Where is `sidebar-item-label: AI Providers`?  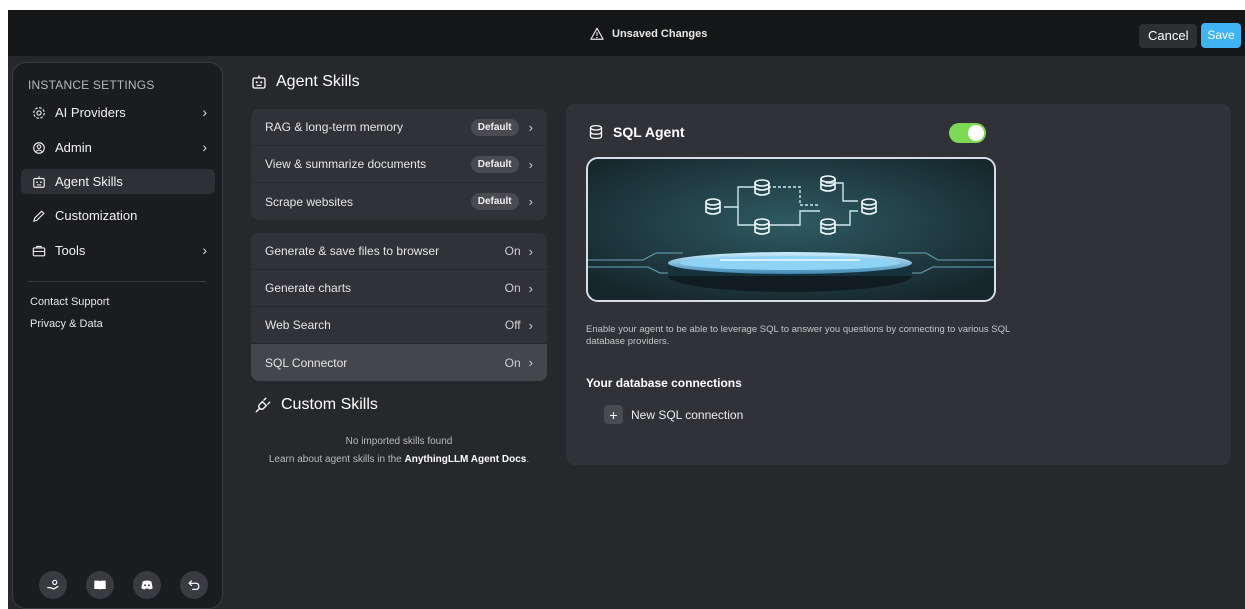
sidebar-item-label: AI Providers is located at coordinates (90, 112).